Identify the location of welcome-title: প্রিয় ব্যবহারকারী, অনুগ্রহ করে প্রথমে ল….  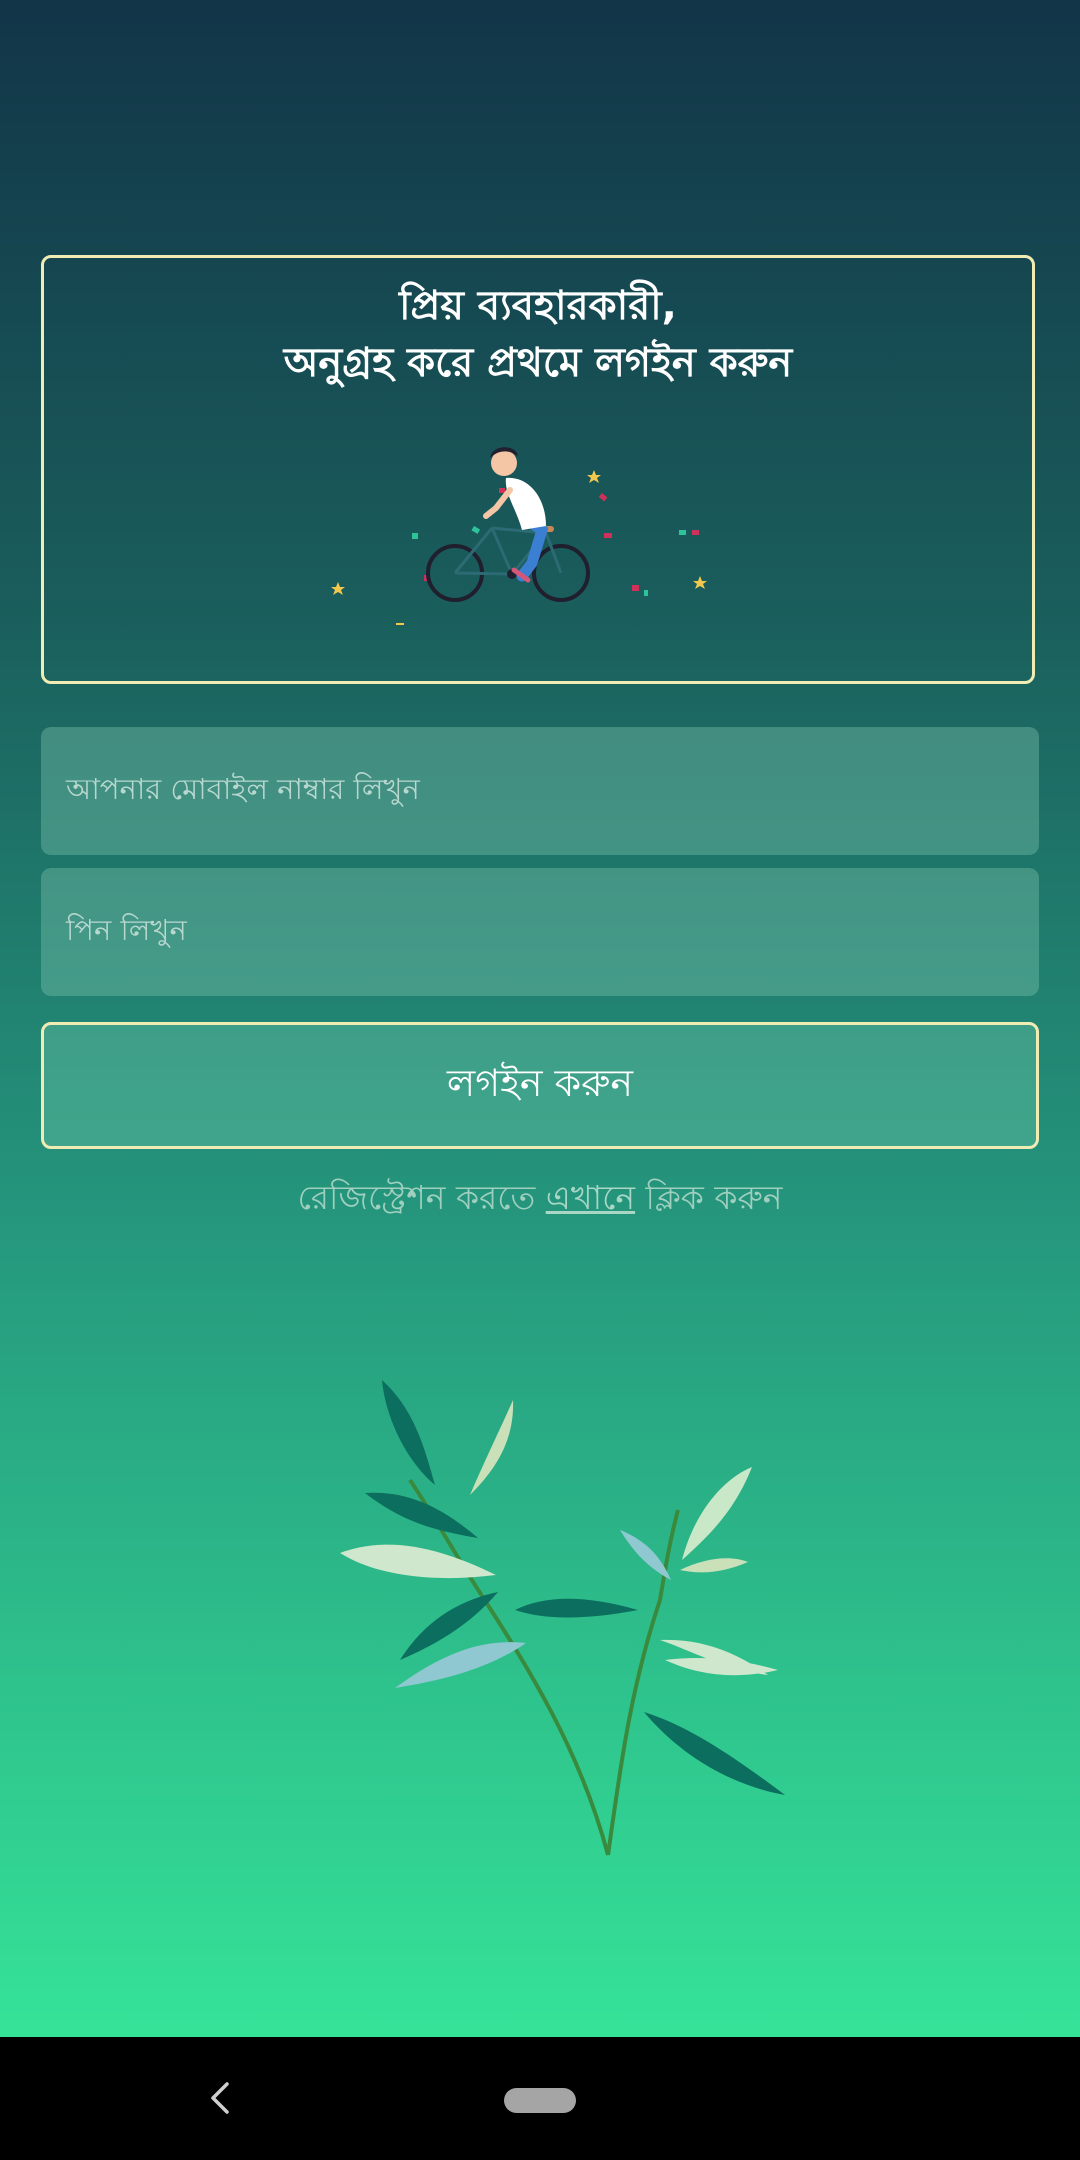
(538, 335).